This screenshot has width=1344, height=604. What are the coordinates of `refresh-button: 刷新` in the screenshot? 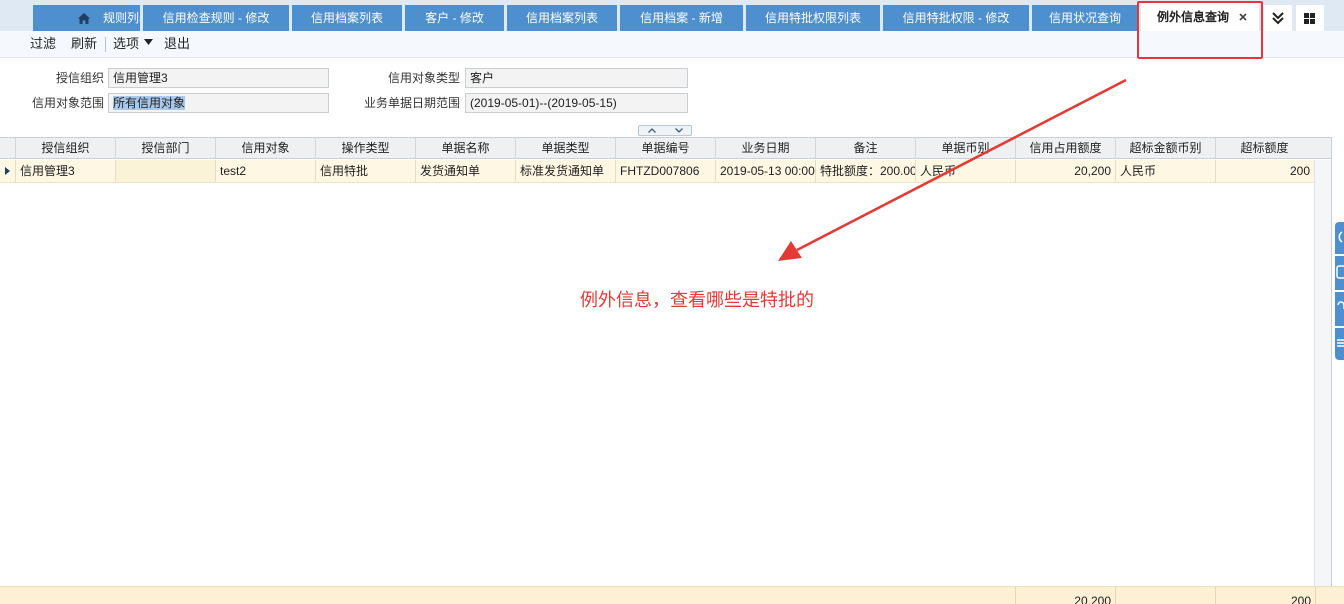 It's located at (84, 44).